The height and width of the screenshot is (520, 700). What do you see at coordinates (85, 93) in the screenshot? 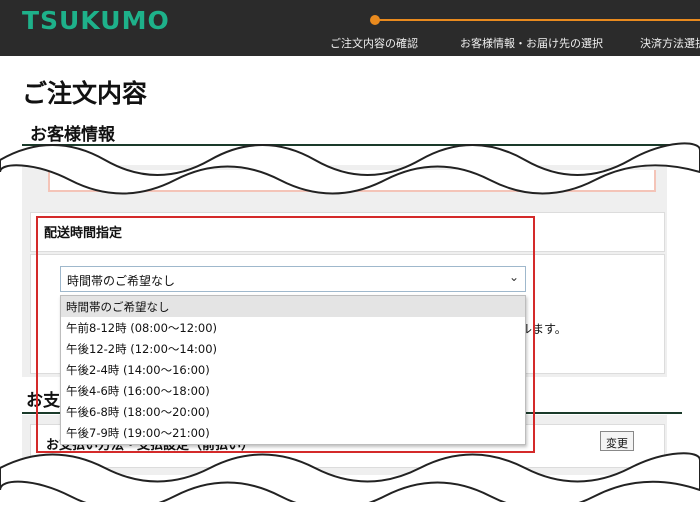
I see `page-title: ご注文内容` at bounding box center [85, 93].